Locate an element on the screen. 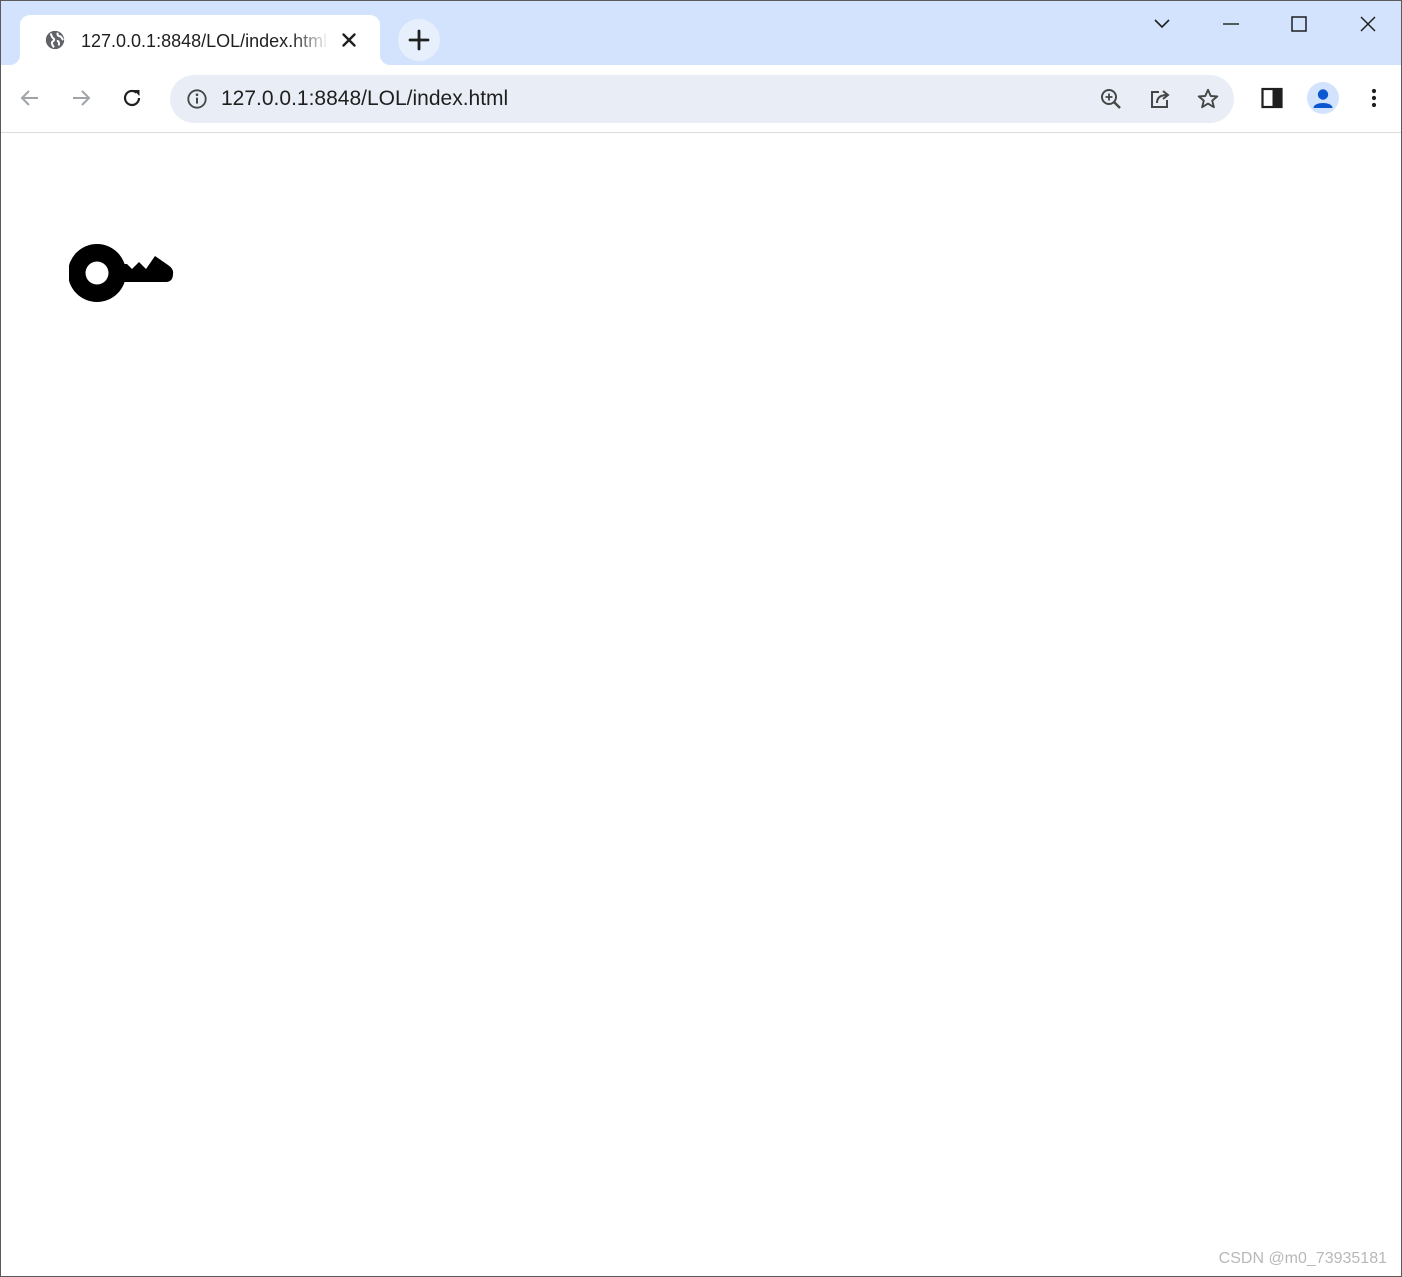  forward-button is located at coordinates (81, 98).